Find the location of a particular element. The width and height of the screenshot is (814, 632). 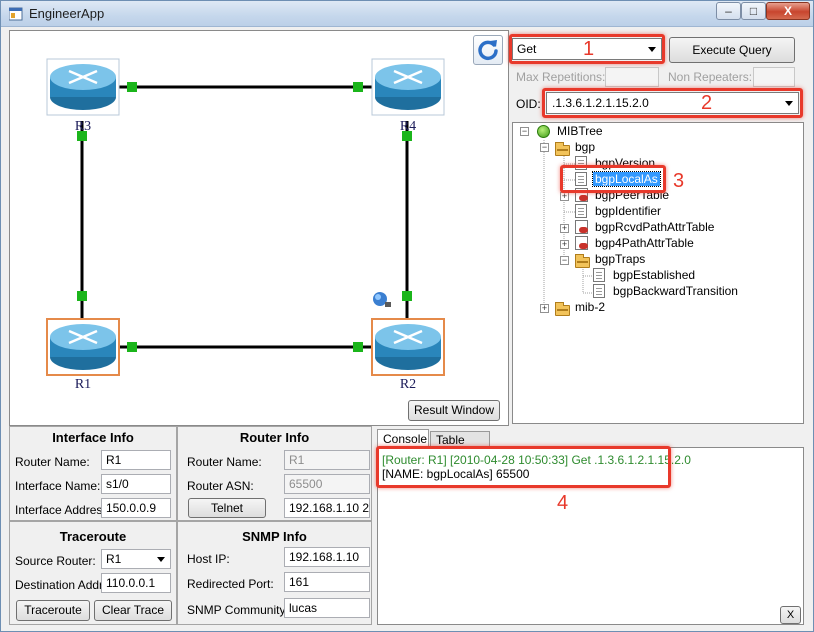

interface-router-name-input: R1 is located at coordinates (136, 460).